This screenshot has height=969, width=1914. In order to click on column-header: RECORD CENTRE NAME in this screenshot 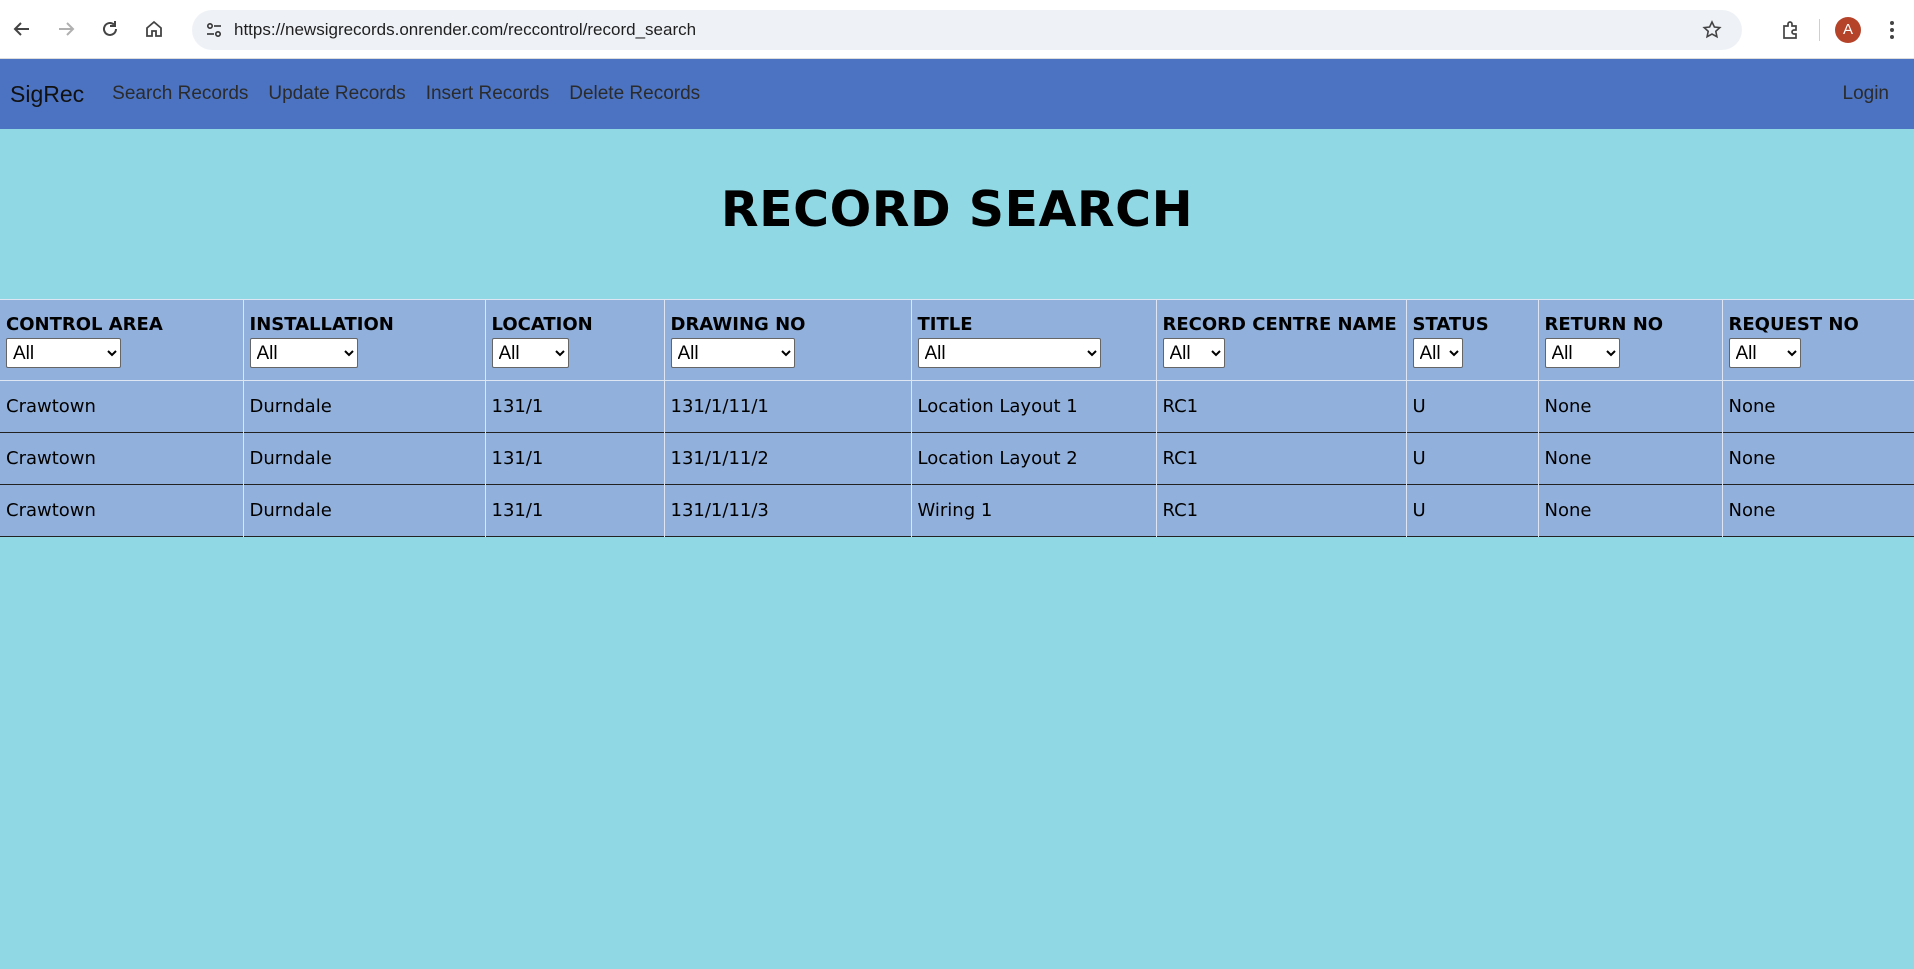, I will do `click(1279, 324)`.